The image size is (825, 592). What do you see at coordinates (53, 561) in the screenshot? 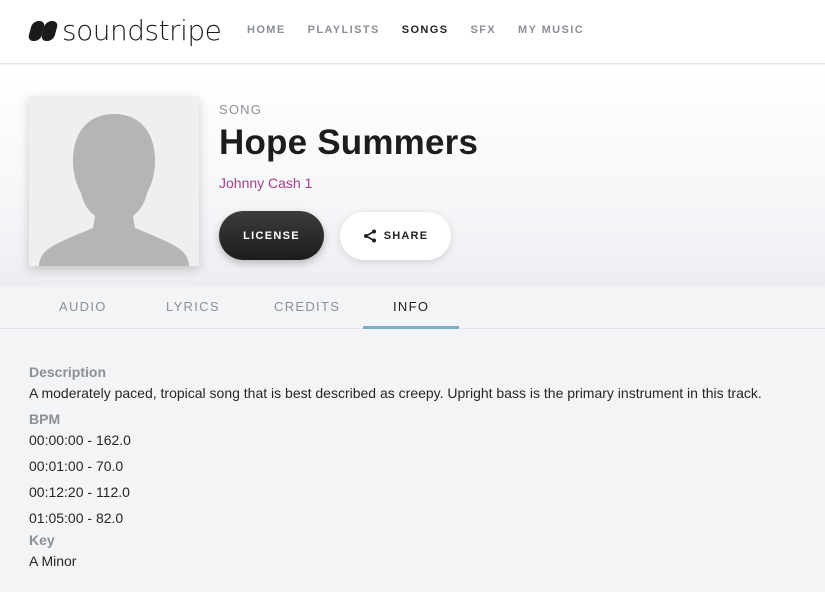
I see `key-value: A Minor` at bounding box center [53, 561].